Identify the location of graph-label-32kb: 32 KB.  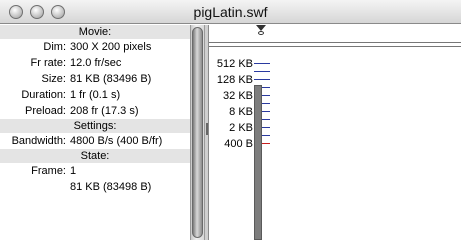
(238, 96).